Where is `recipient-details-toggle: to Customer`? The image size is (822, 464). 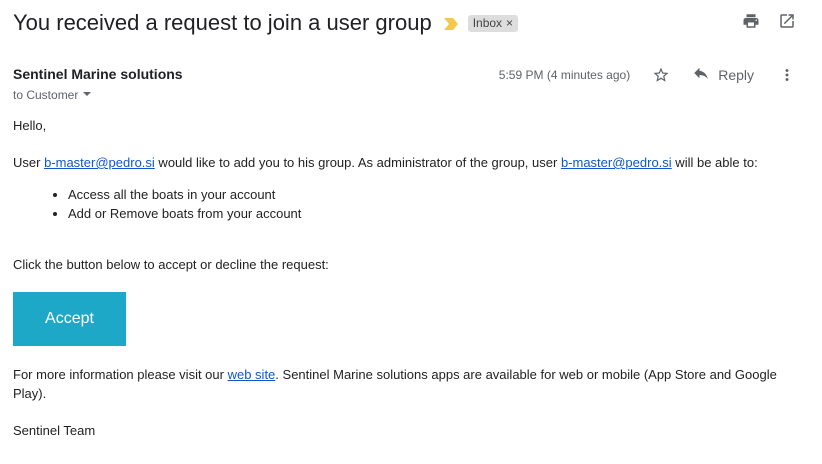
recipient-details-toggle: to Customer is located at coordinates (52, 95).